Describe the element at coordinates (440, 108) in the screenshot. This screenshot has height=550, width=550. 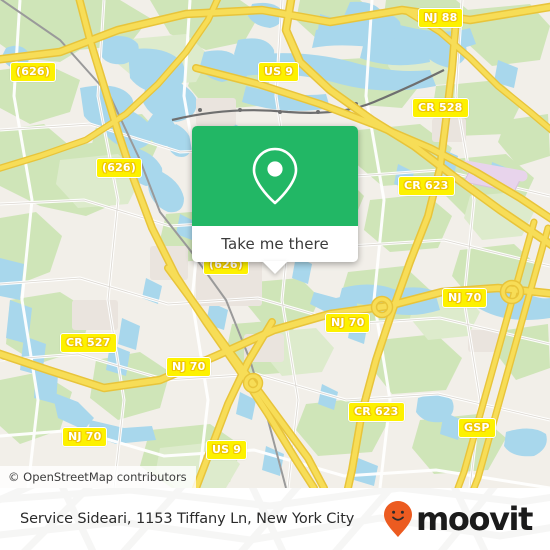
I see `road-shield-label: CR 528` at that location.